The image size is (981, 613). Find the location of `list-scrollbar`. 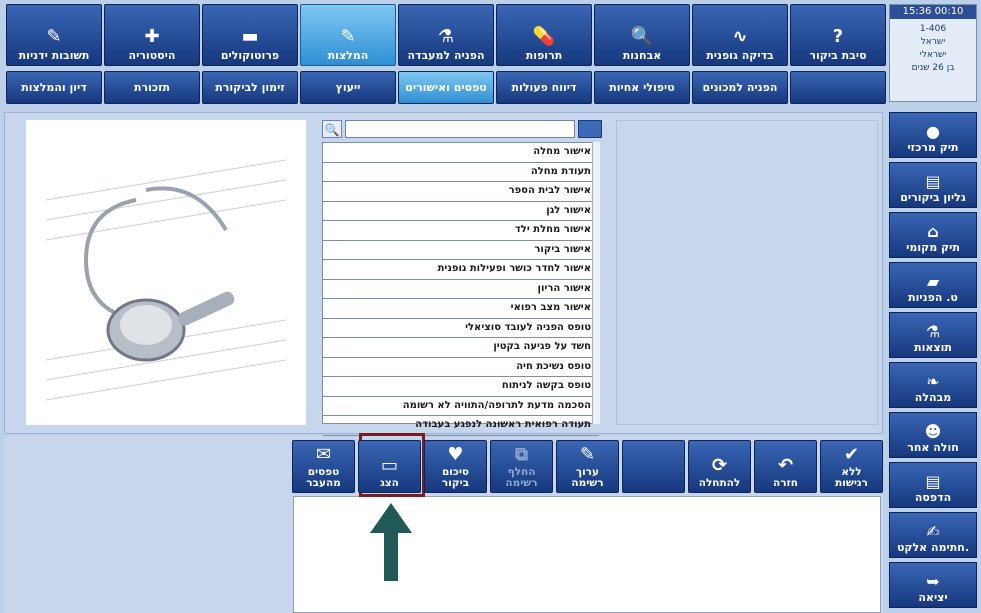

list-scrollbar is located at coordinates (596, 283).